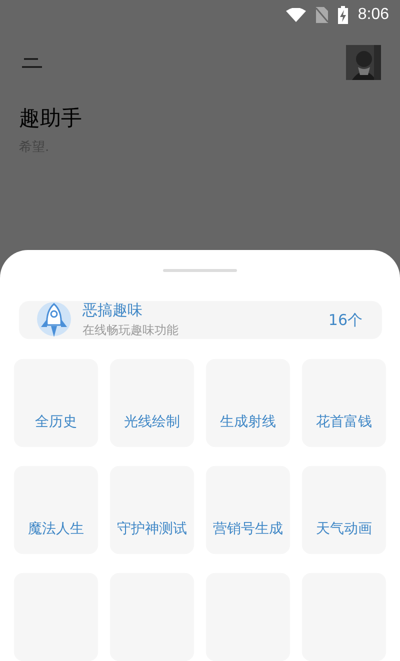  Describe the element at coordinates (344, 510) in the screenshot. I see `tool-tile: 天气动画` at that location.